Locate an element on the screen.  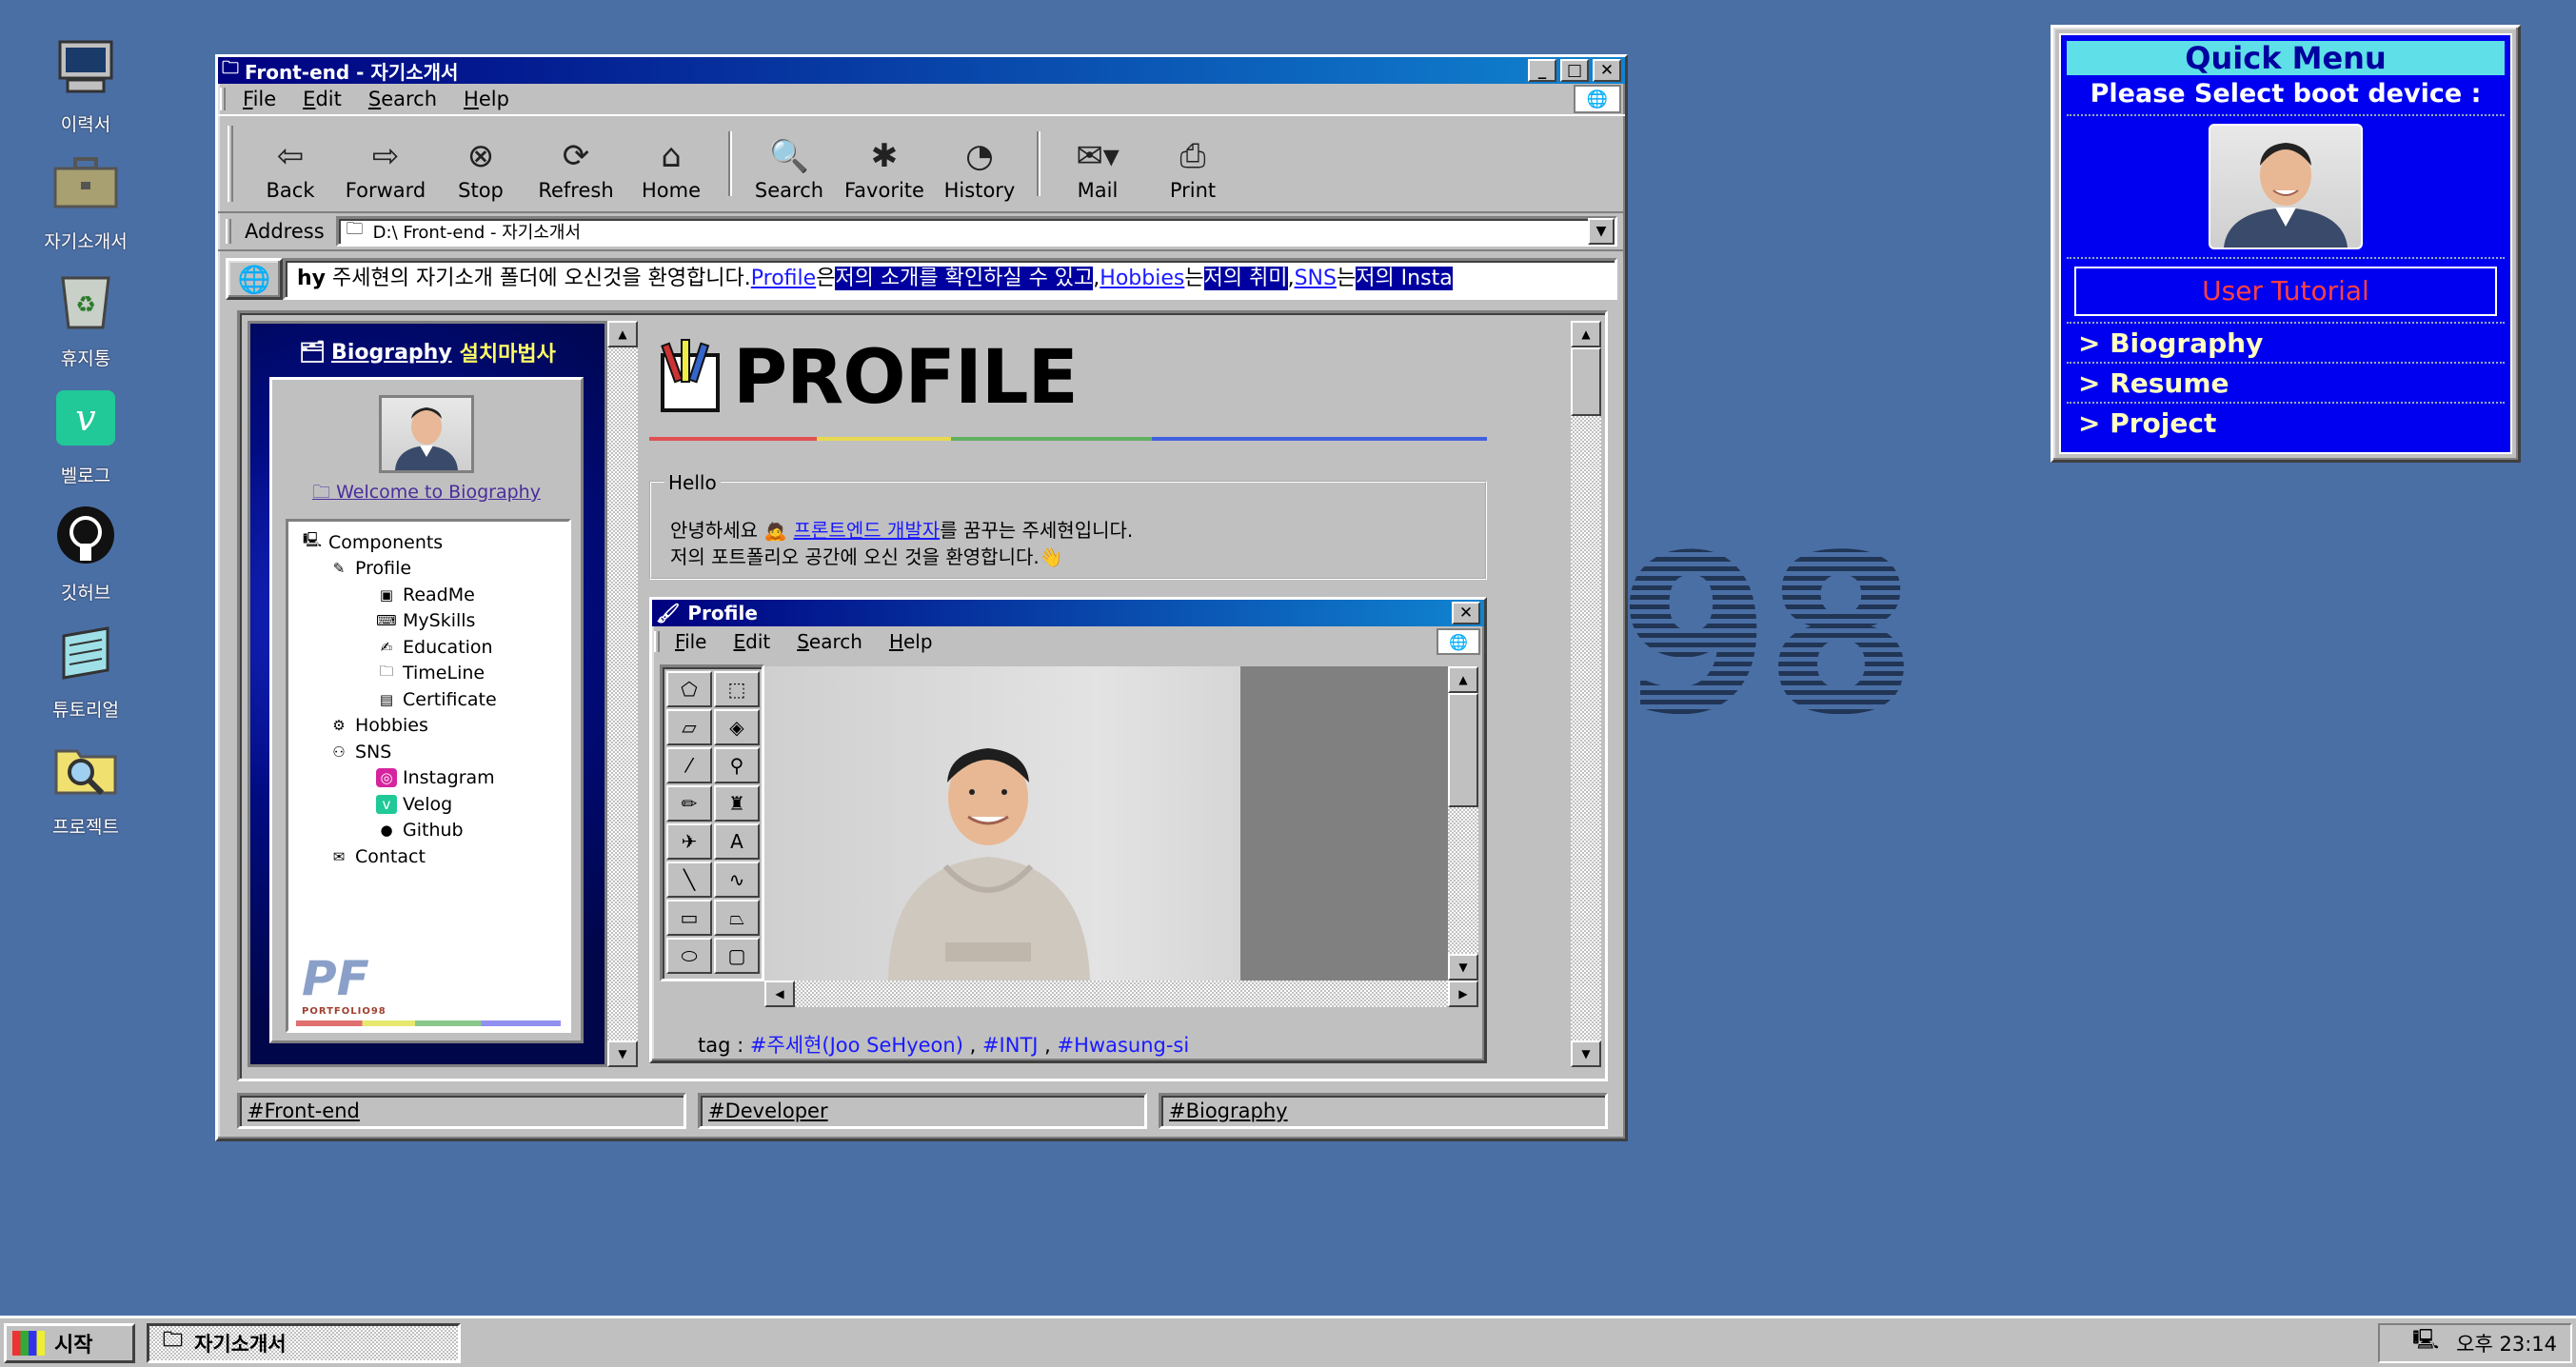
marquee-link-sns: SNS is located at coordinates (1316, 278).